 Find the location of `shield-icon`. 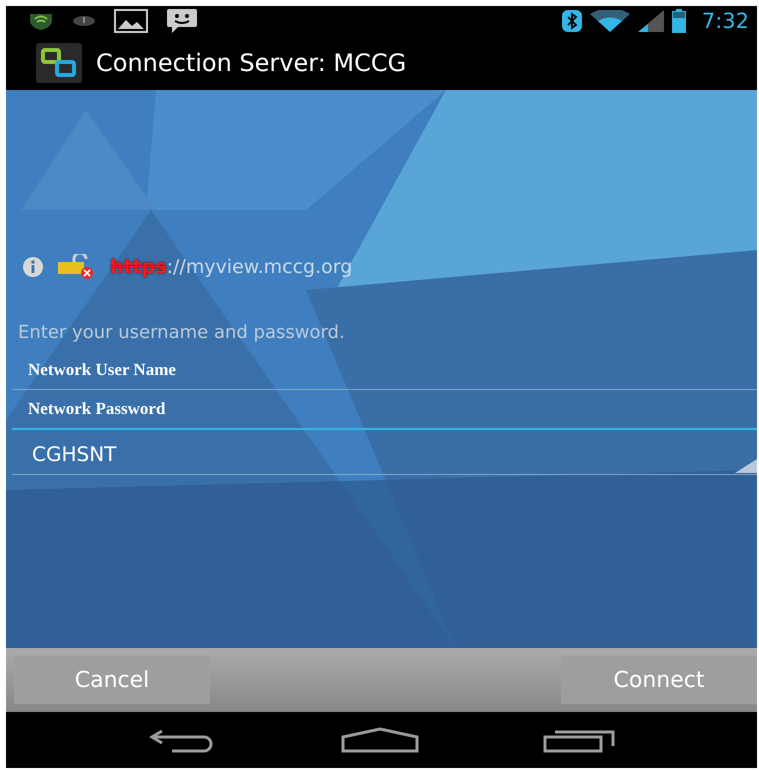

shield-icon is located at coordinates (41, 21).